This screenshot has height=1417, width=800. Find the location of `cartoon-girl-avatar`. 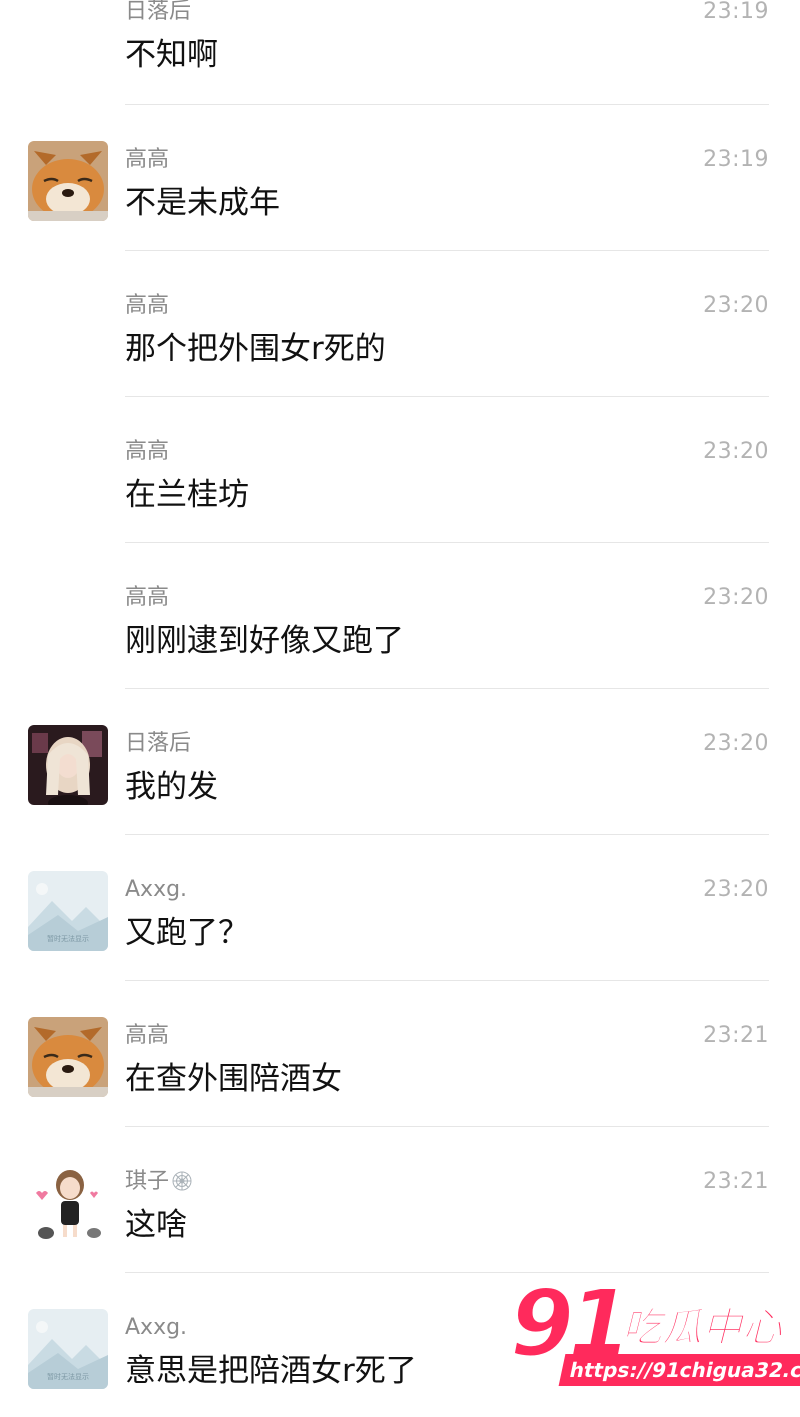

cartoon-girl-avatar is located at coordinates (68, 1203).